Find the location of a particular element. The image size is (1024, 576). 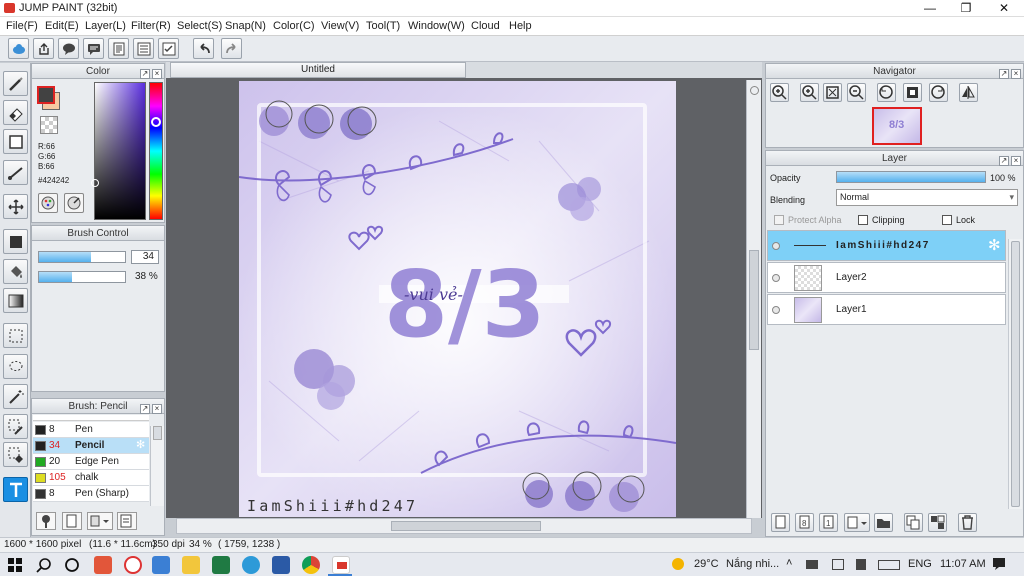

rotate-left-button is located at coordinates (886, 92).